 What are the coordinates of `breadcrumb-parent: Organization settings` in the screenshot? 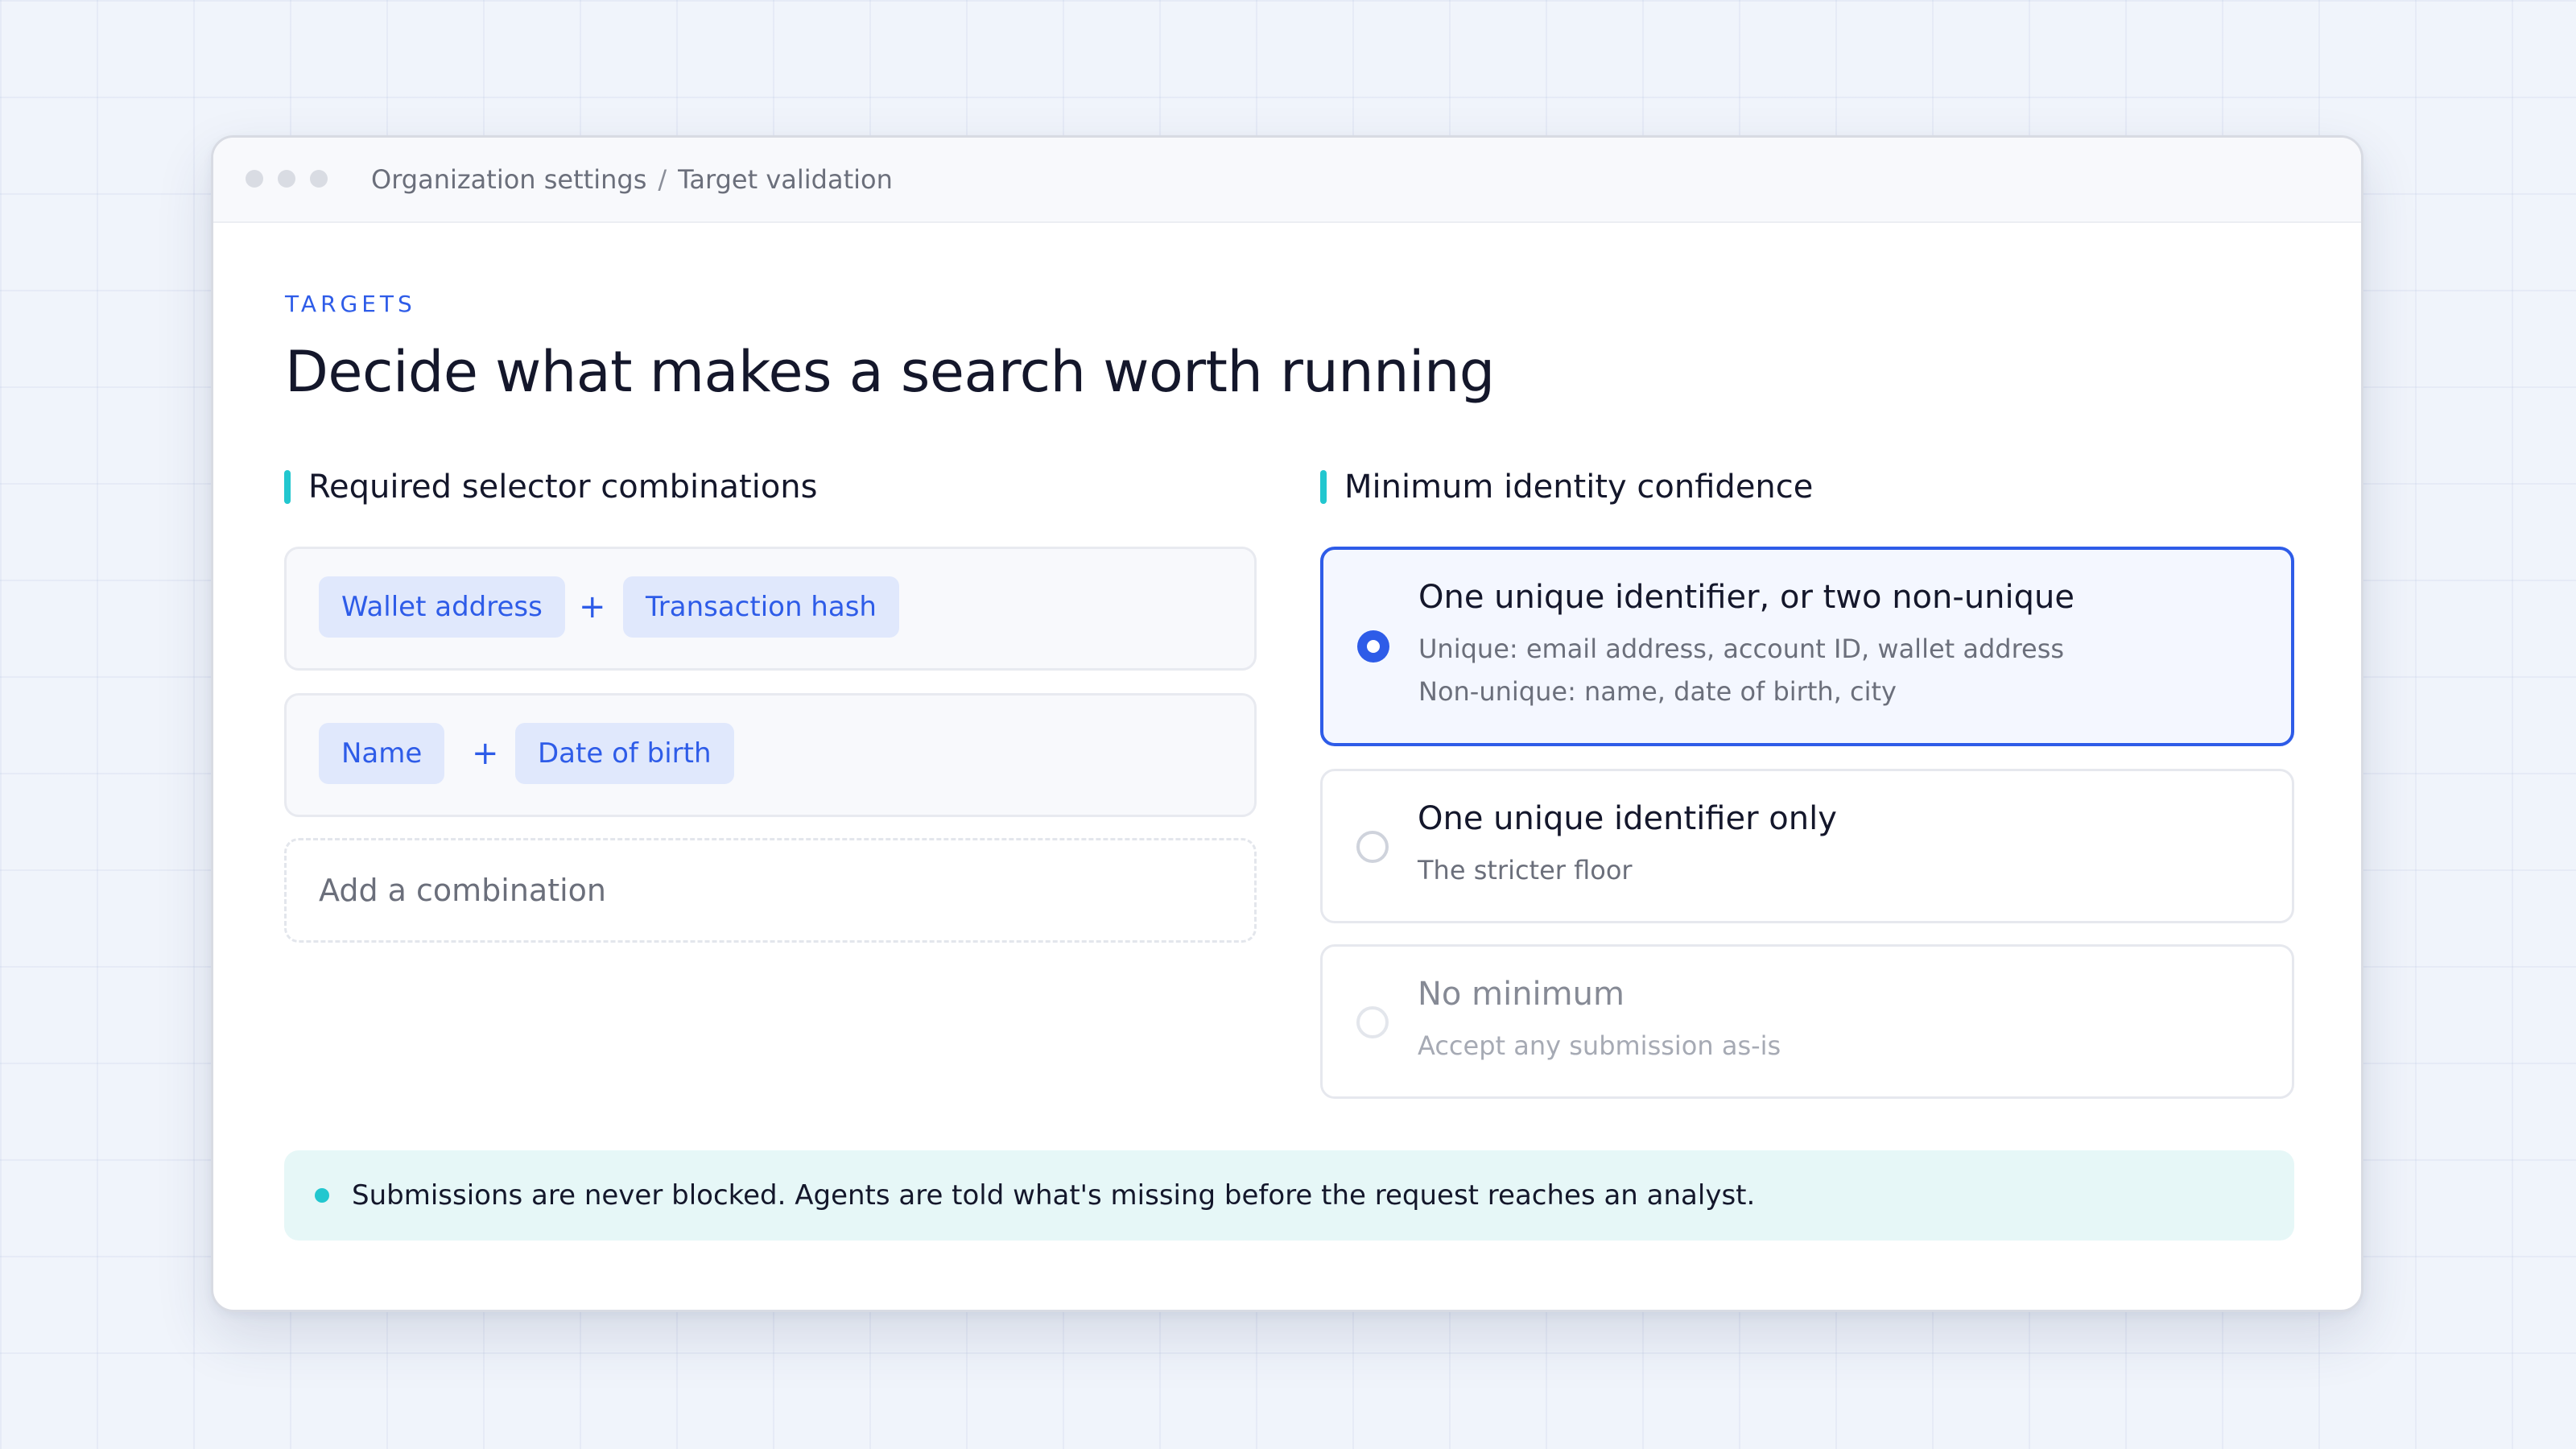 It's located at (508, 179).